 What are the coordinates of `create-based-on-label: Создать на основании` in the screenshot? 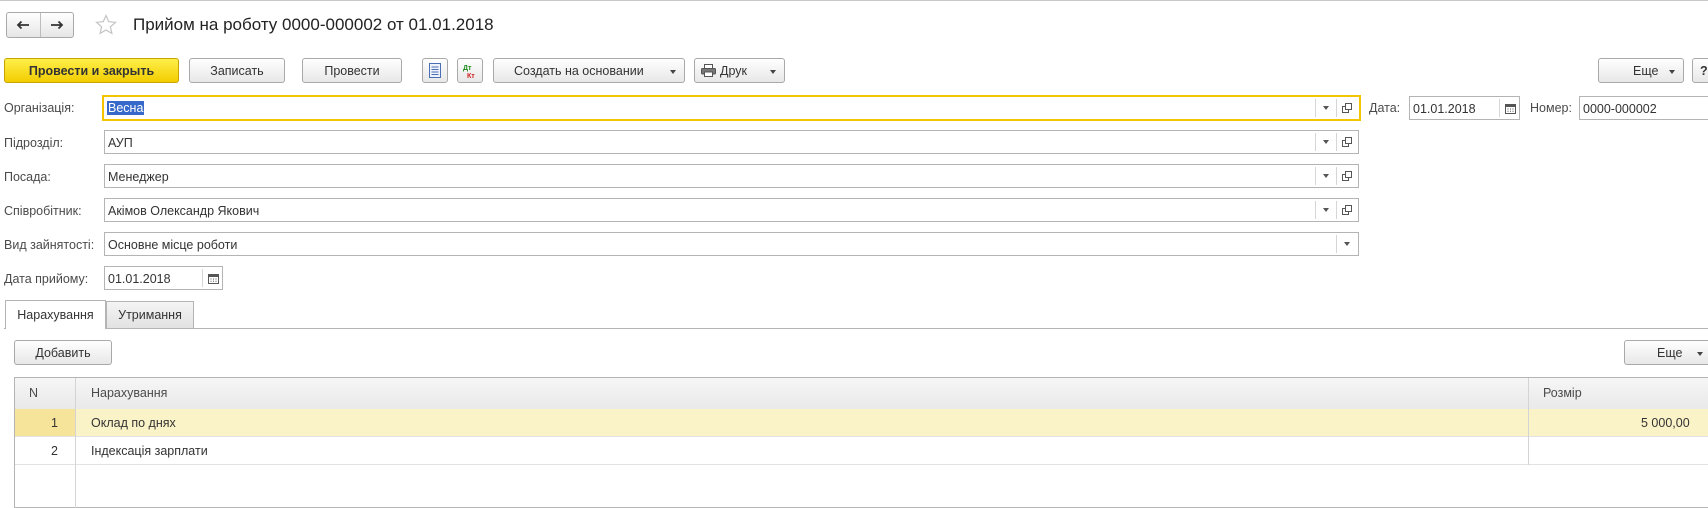 It's located at (579, 70).